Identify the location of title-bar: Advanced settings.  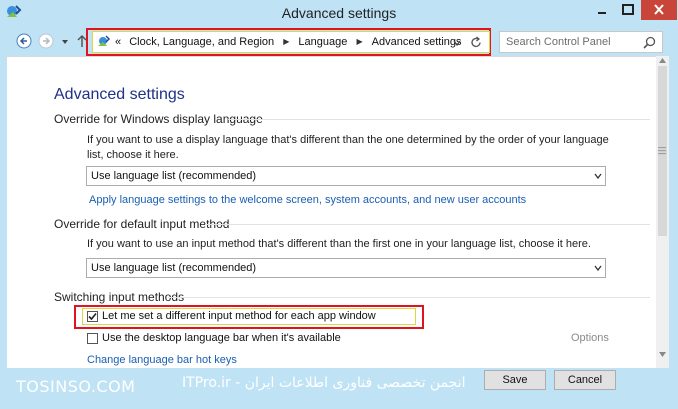
(339, 13).